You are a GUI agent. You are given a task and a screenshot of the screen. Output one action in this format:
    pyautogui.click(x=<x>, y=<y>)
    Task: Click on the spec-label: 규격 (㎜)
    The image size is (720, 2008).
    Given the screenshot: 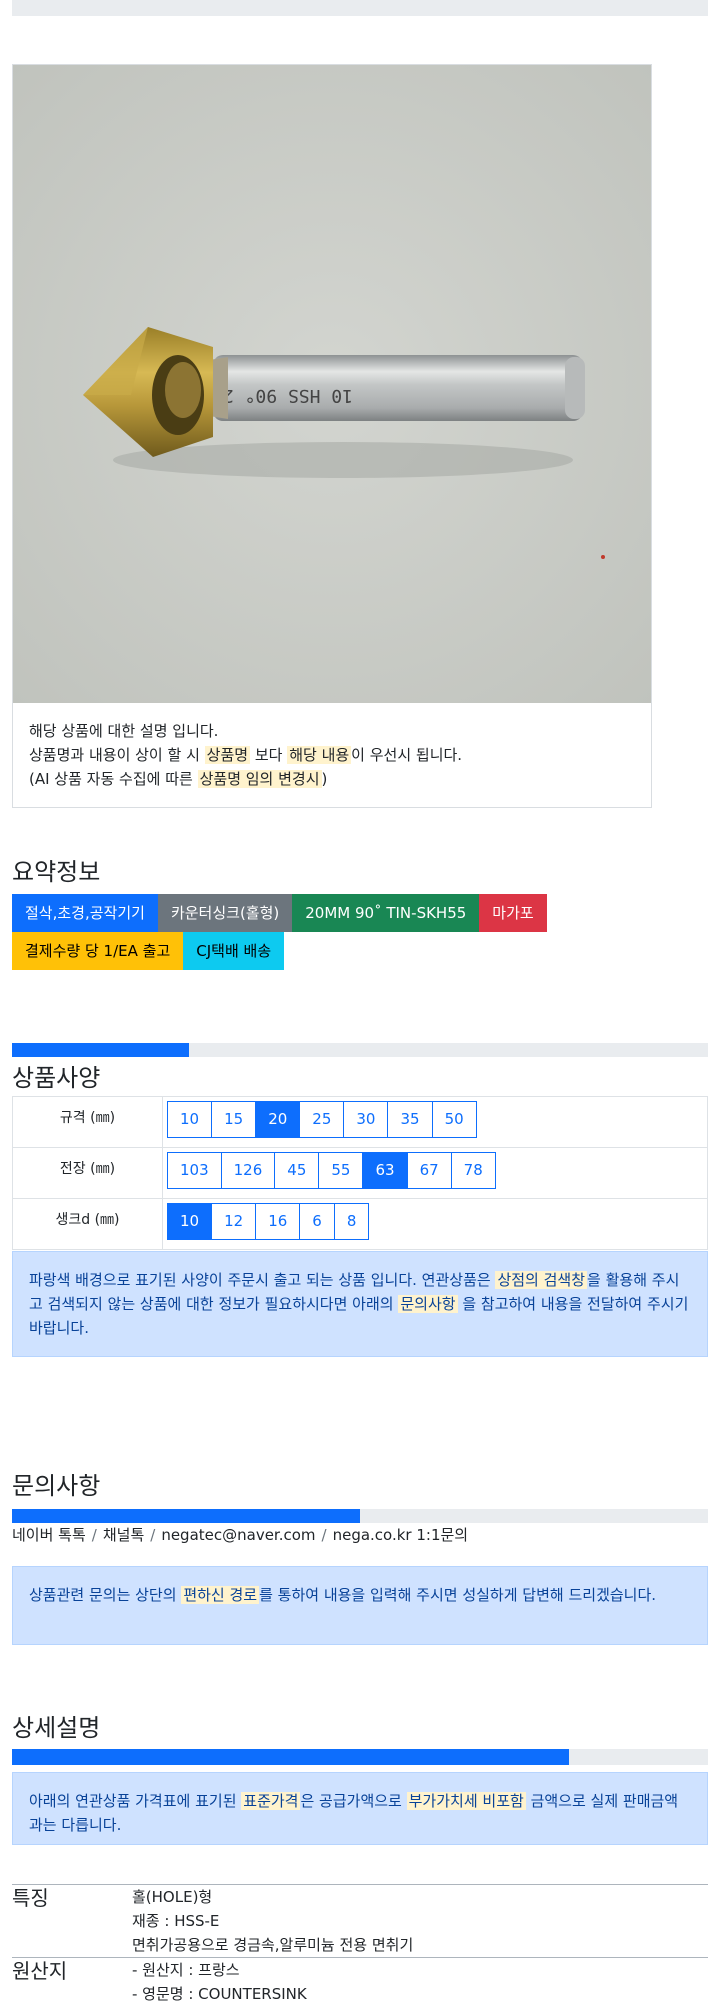 What is the action you would take?
    pyautogui.click(x=87, y=1122)
    